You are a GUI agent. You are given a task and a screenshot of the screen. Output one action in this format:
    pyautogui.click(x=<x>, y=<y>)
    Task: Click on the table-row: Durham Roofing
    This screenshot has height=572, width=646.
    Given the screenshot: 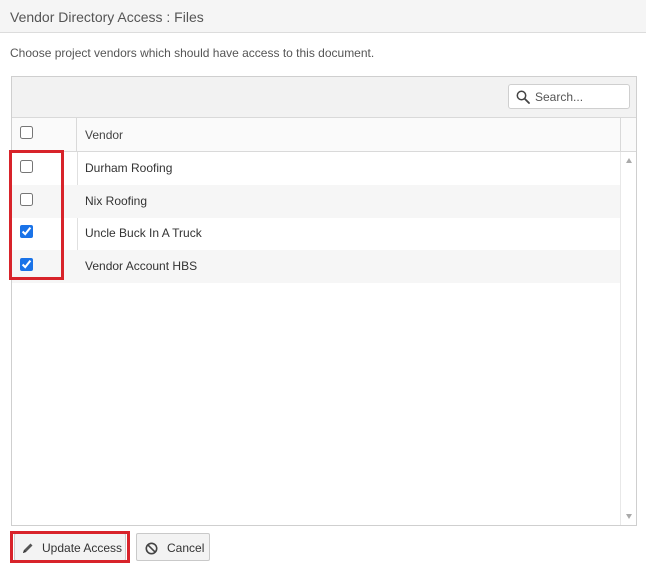 What is the action you would take?
    pyautogui.click(x=316, y=168)
    